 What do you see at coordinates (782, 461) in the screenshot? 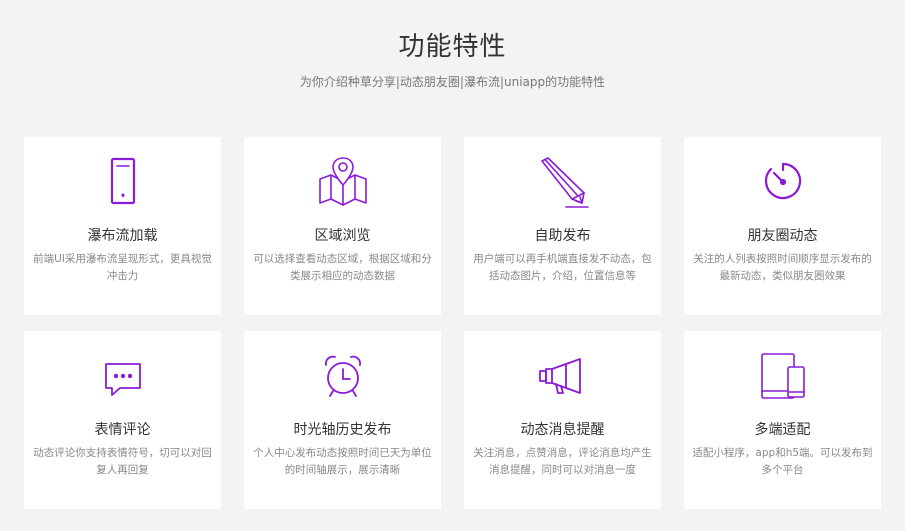
I see `feature-desc: 适配小程序，app和h5端。可以发布到多个平台` at bounding box center [782, 461].